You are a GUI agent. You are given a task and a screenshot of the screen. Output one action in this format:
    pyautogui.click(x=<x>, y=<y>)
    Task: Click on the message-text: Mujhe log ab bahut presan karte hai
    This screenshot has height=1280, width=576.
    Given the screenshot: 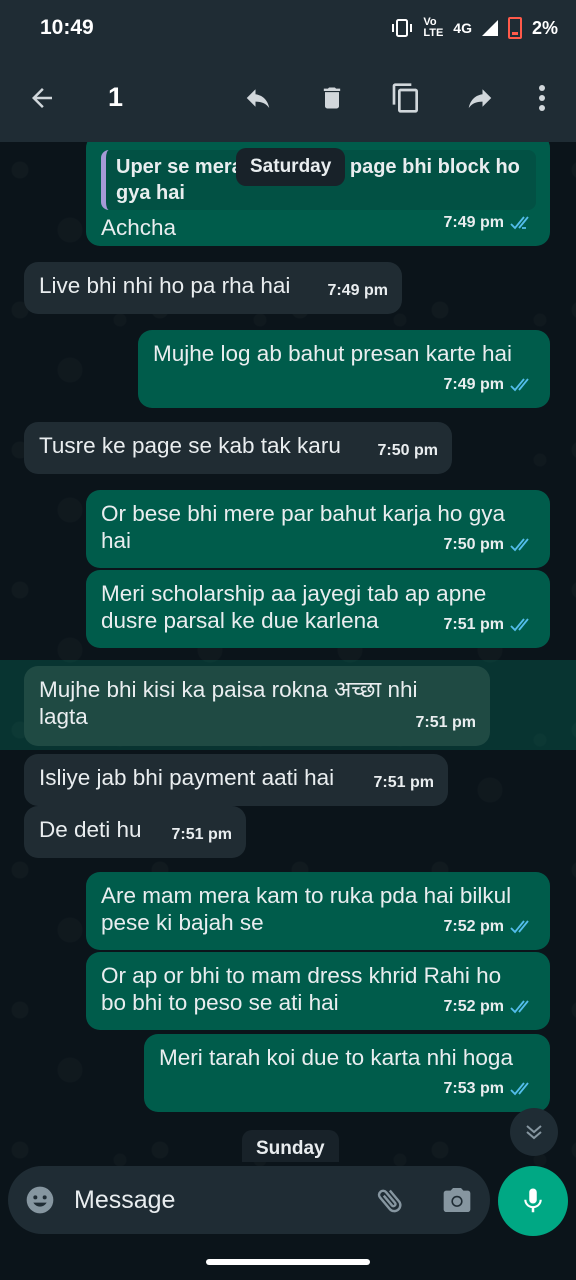 What is the action you would take?
    pyautogui.click(x=332, y=353)
    